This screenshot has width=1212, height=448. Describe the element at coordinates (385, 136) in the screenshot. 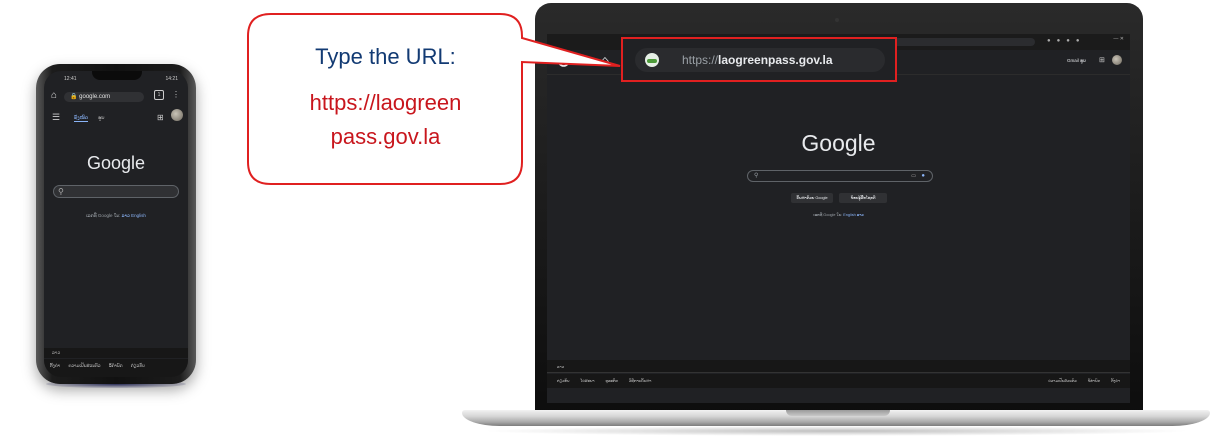

I see `callout-url-line2: pass.gov.la` at that location.